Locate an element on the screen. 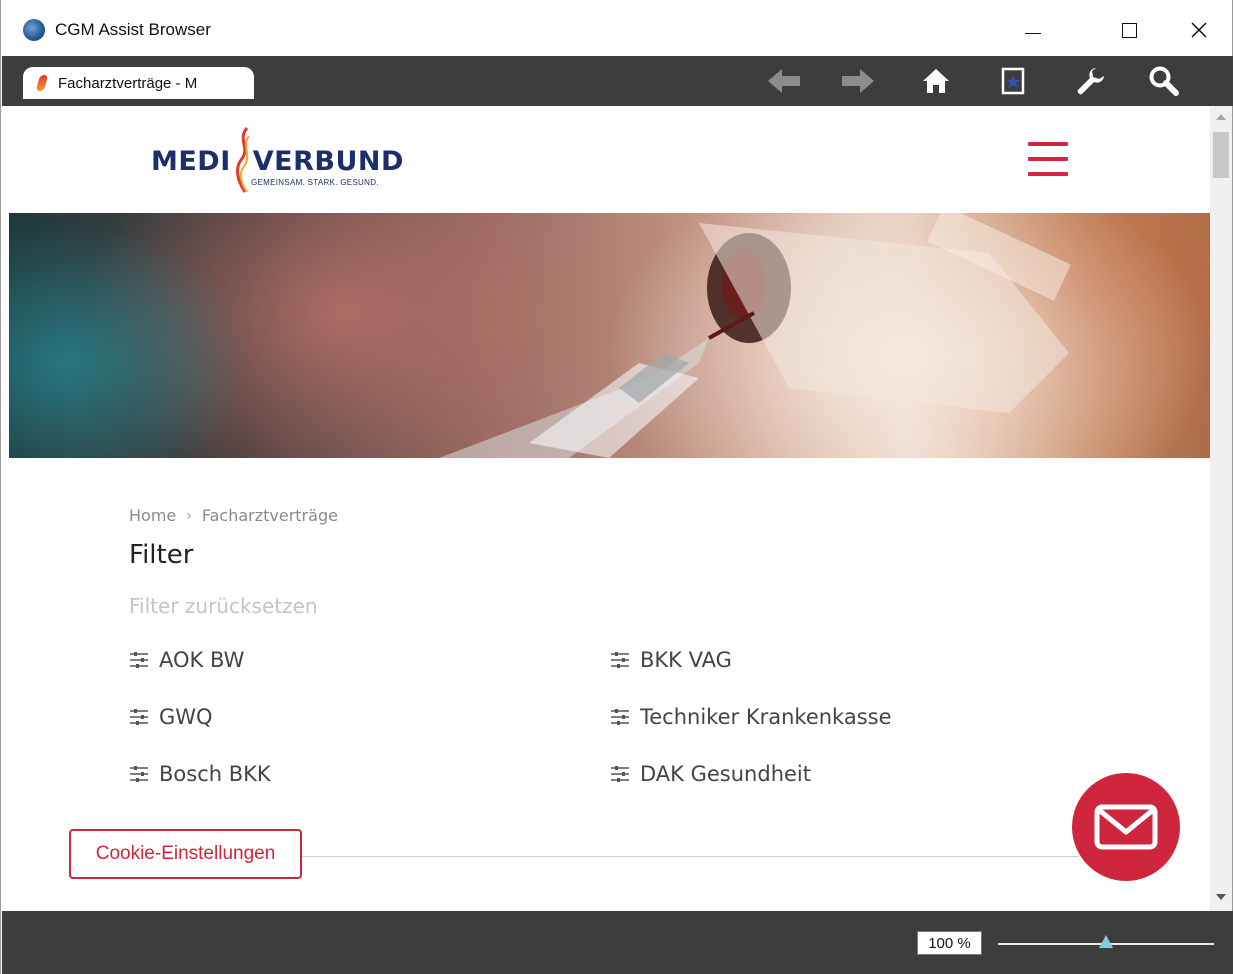 This screenshot has width=1233, height=974. maximize-button is located at coordinates (1129, 30).